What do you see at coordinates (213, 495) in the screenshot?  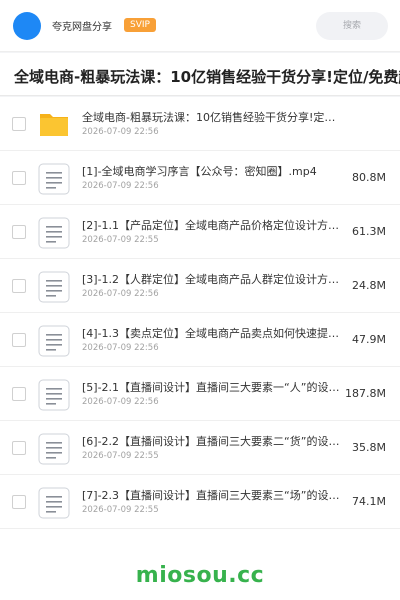 I see `file-name: [7]-2.3【直播间设计】直播间三大要素三“场”的设计.mp4` at bounding box center [213, 495].